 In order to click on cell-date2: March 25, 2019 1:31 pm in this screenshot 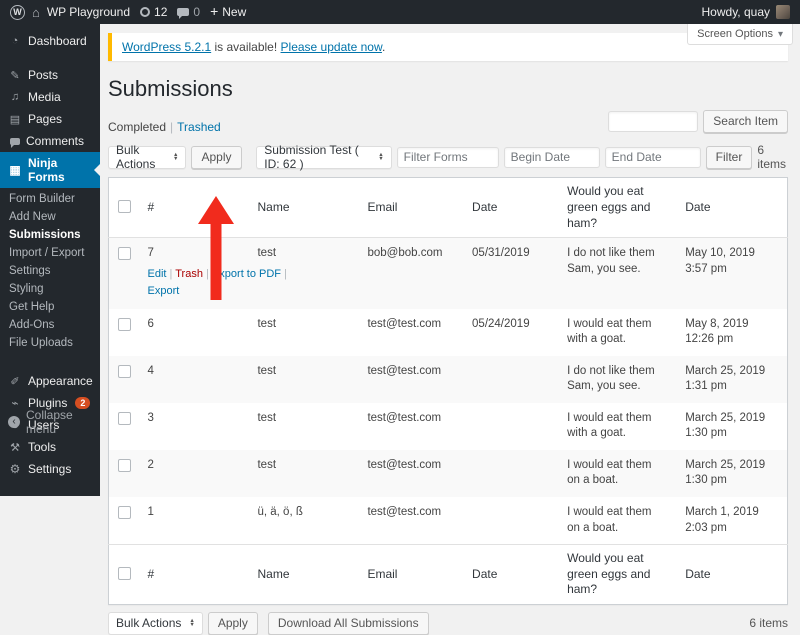, I will do `click(725, 378)`.